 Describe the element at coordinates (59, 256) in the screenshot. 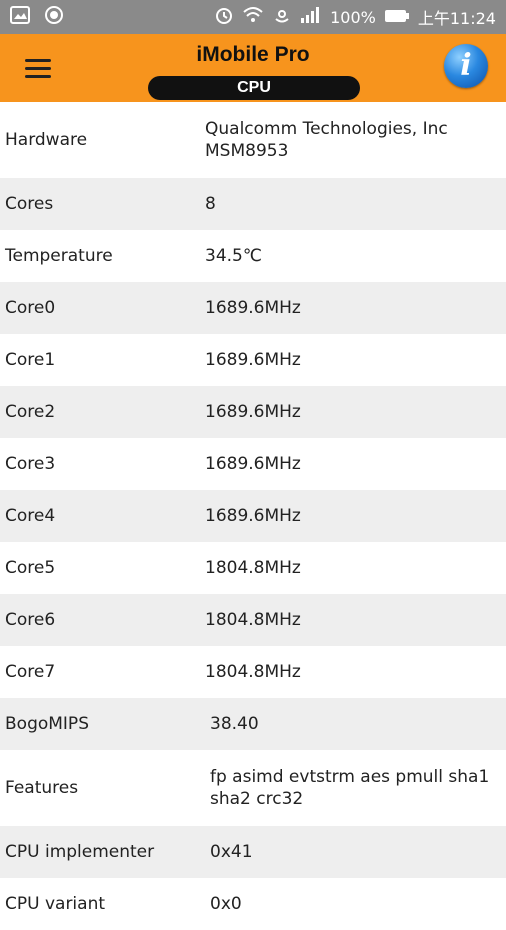

I see `row-label: Temperature` at that location.